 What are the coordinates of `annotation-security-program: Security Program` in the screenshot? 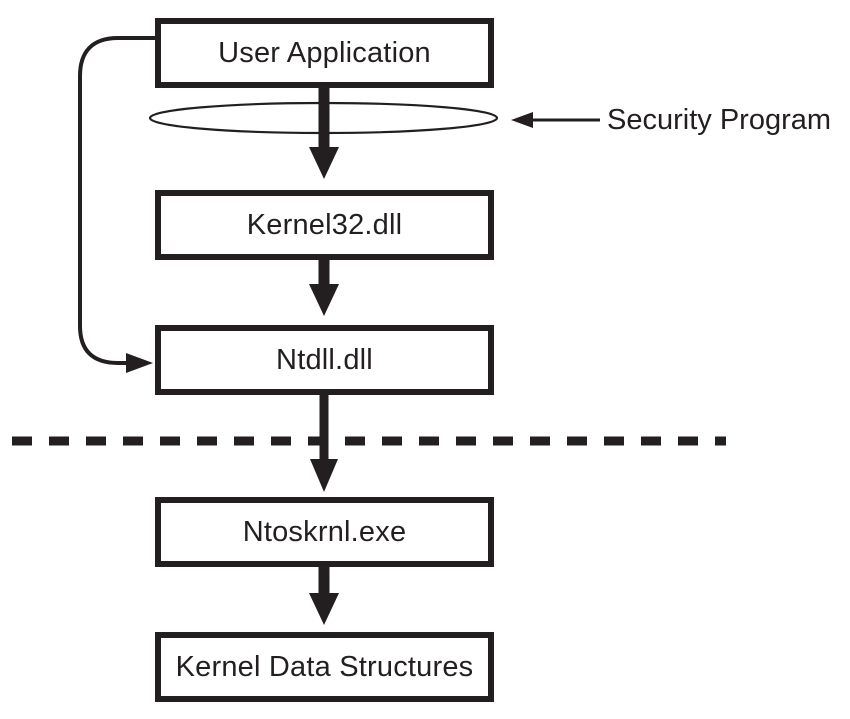 It's located at (719, 120).